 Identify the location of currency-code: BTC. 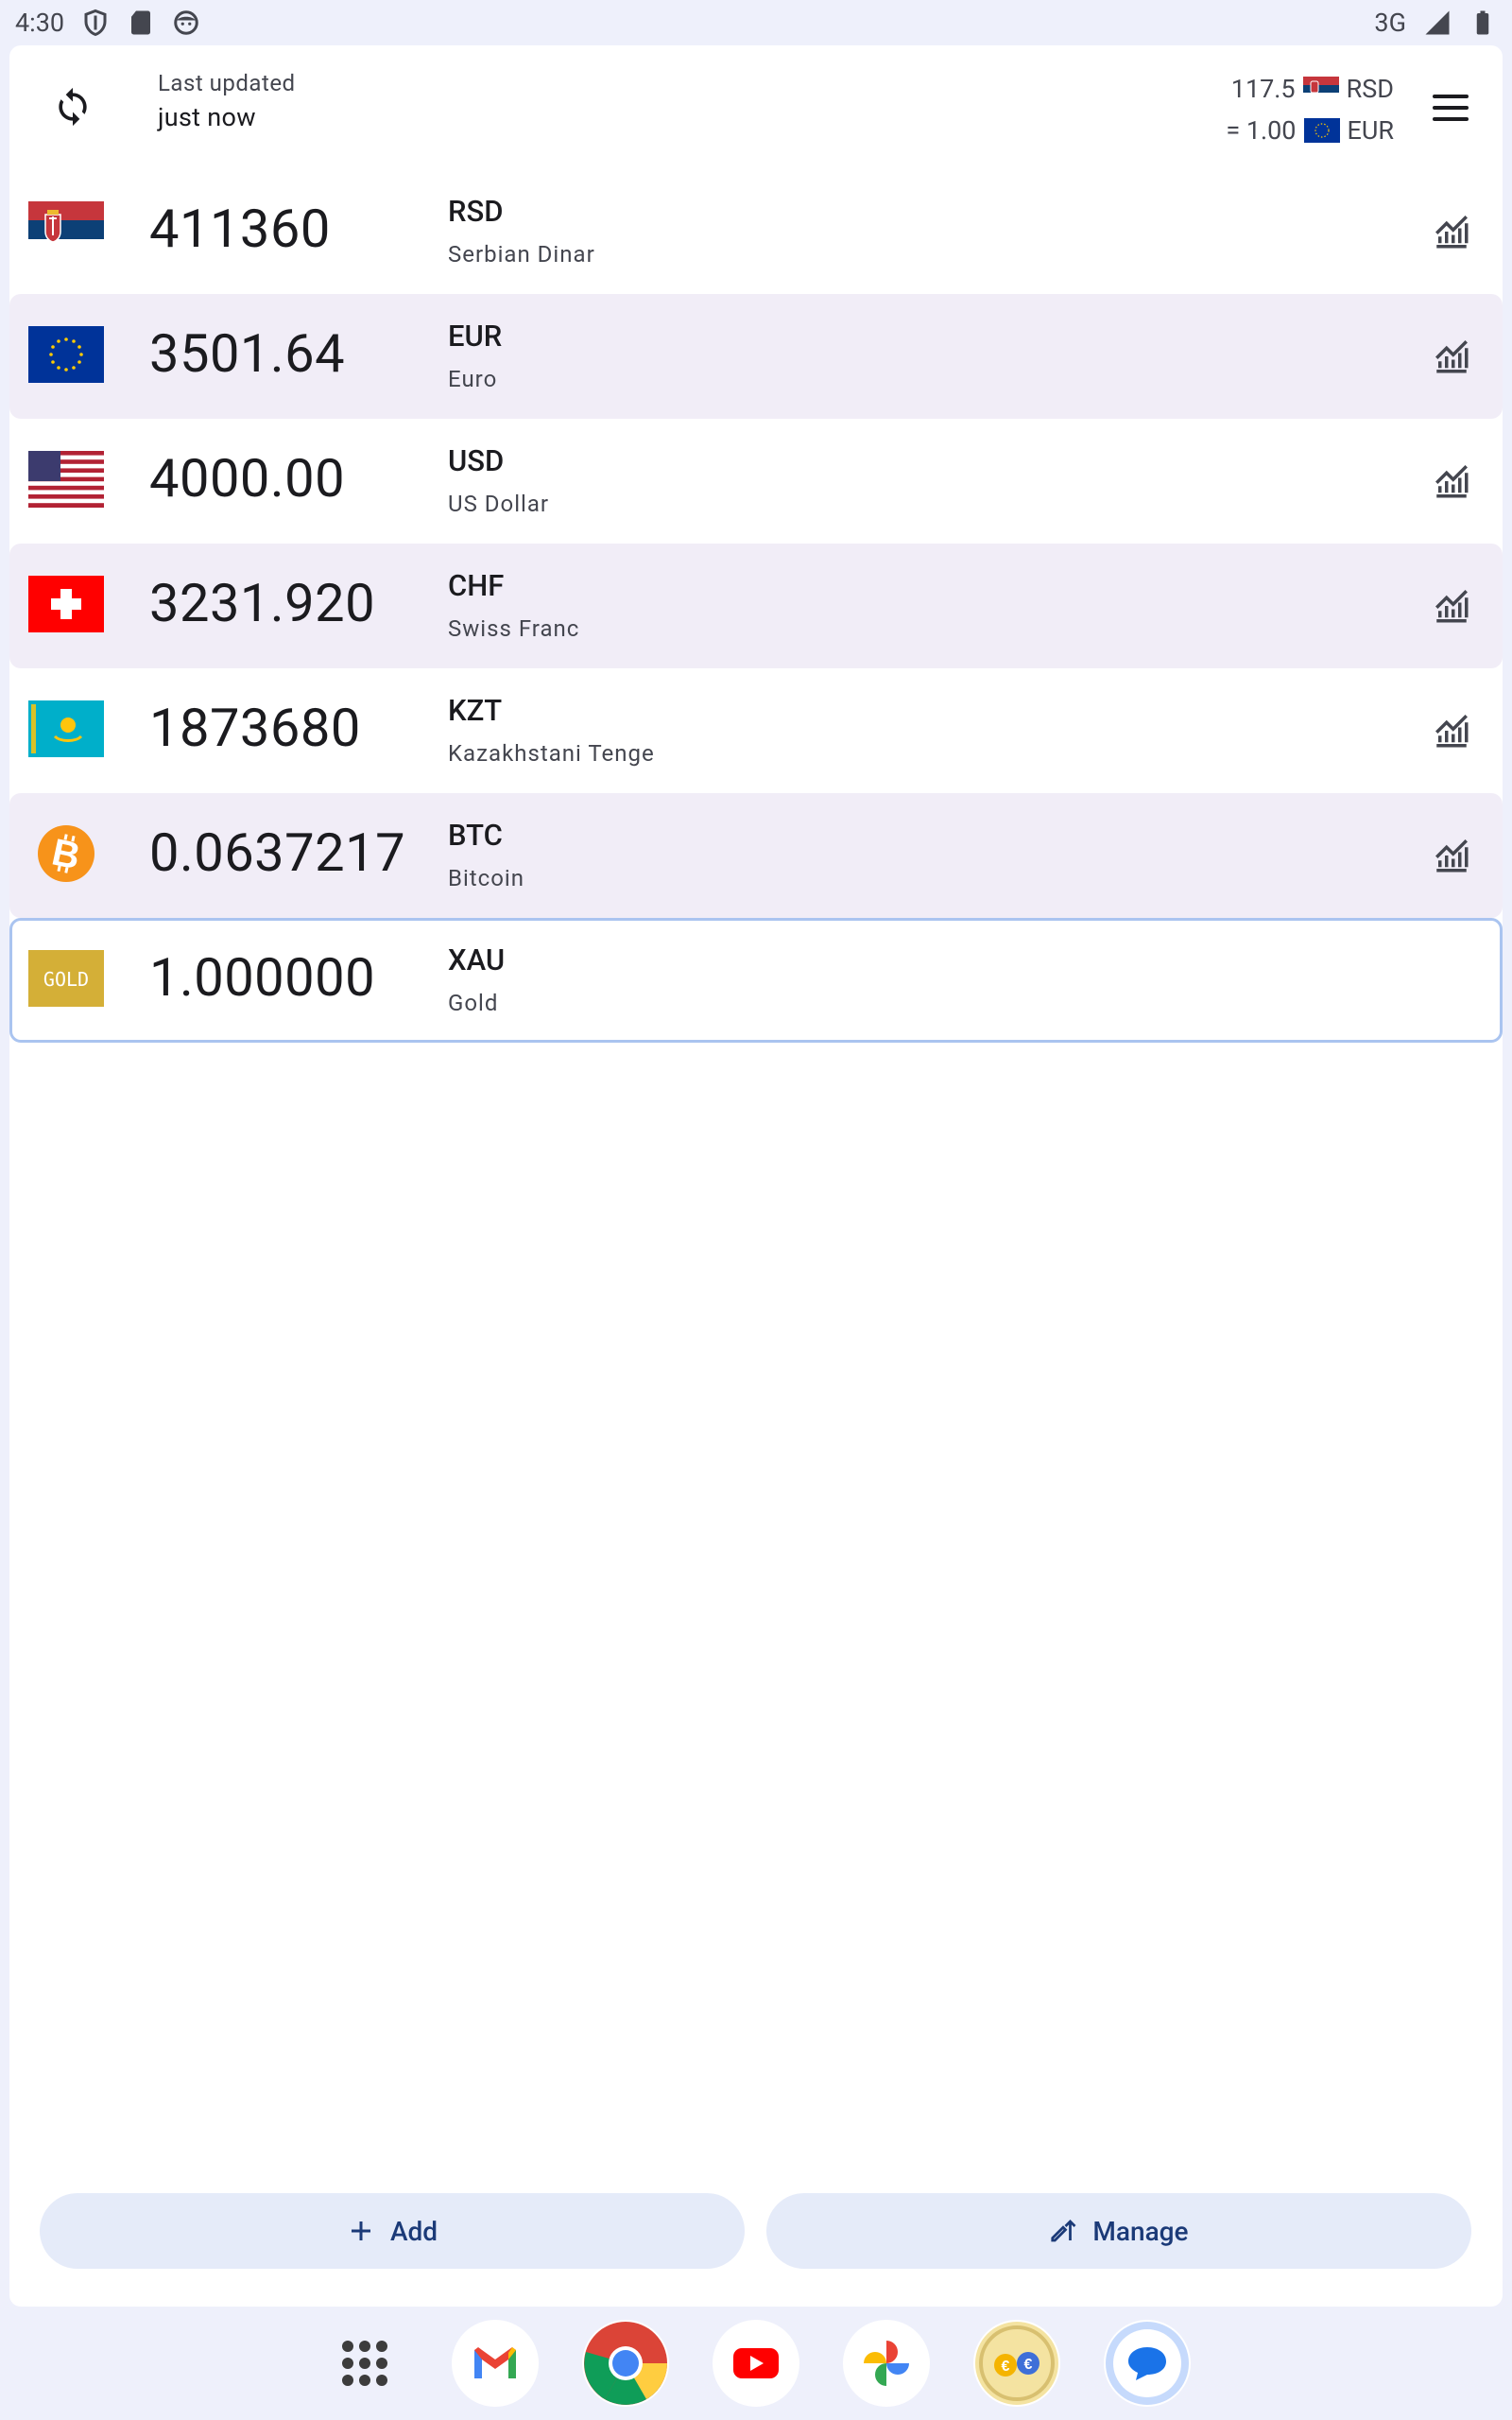
(475, 835).